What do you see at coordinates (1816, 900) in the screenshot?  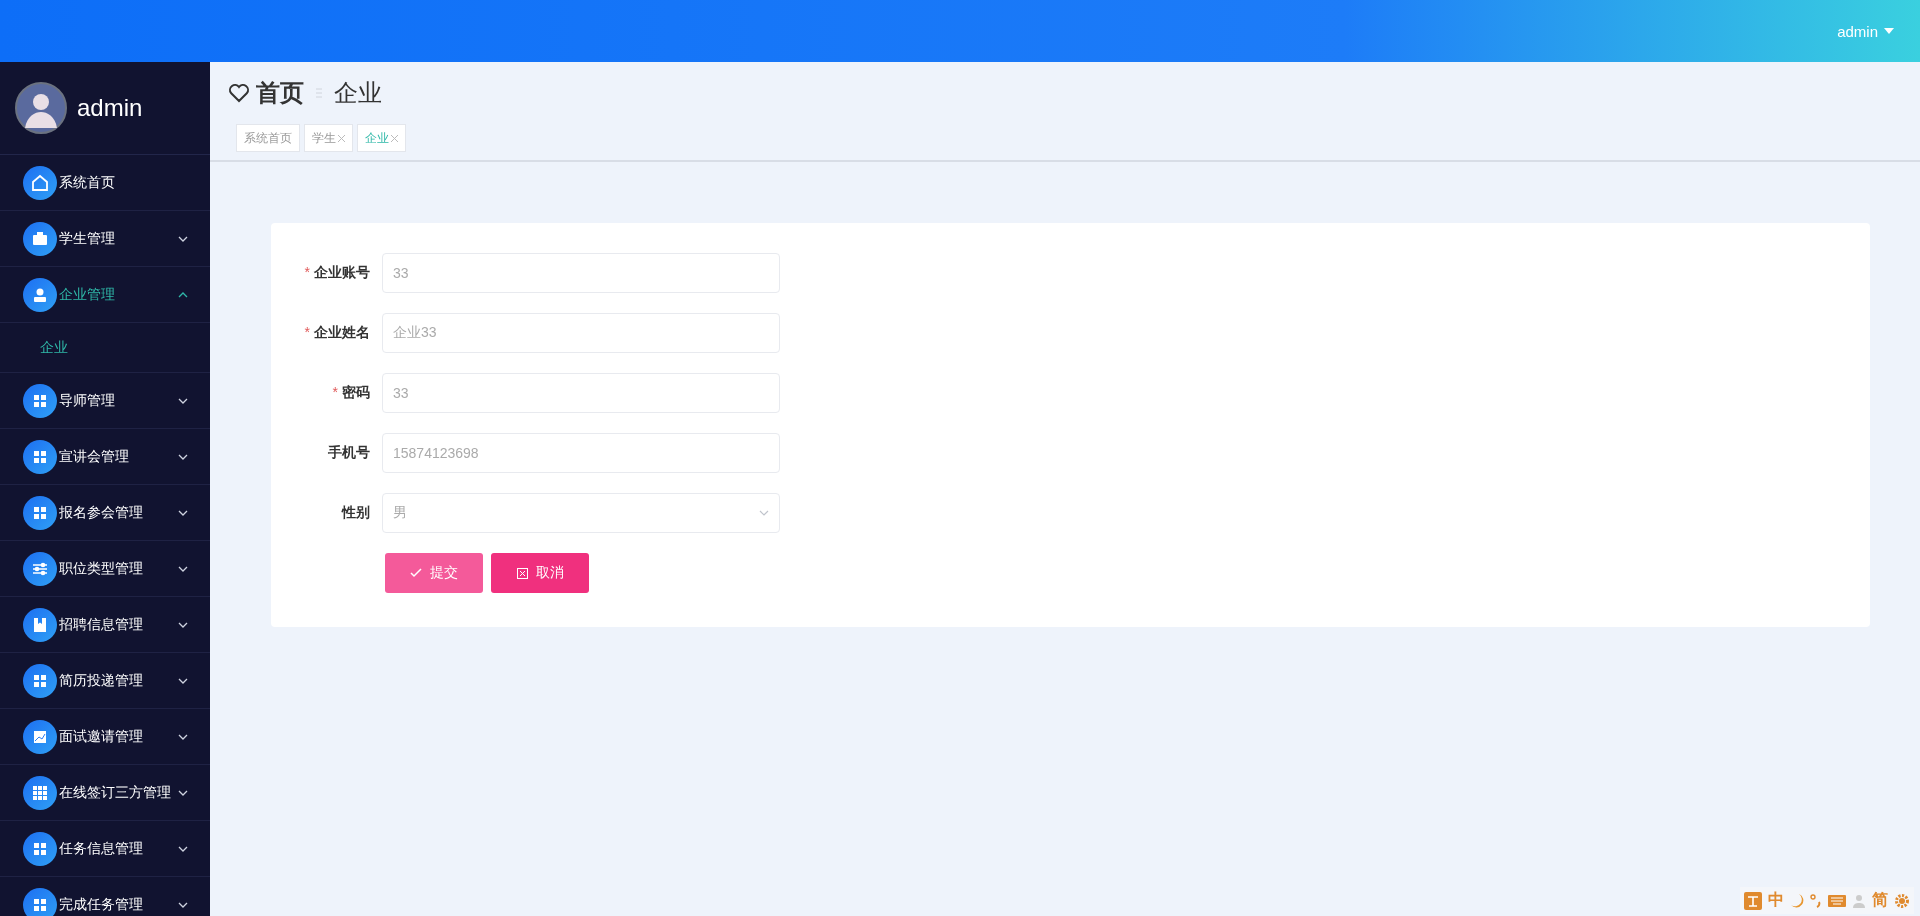 I see `punctuation-icon` at bounding box center [1816, 900].